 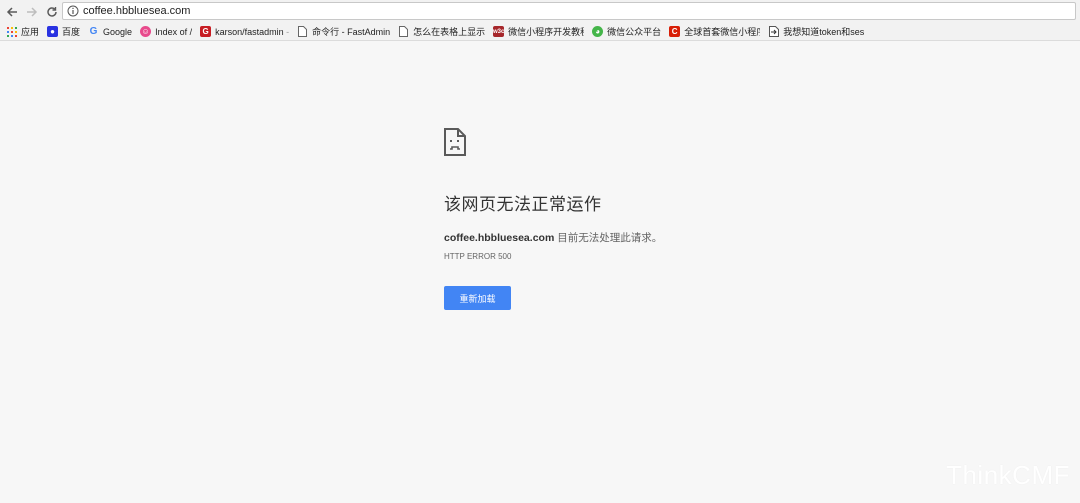 I want to click on bookmark-index: ☺ Index of /, so click(x=166, y=31).